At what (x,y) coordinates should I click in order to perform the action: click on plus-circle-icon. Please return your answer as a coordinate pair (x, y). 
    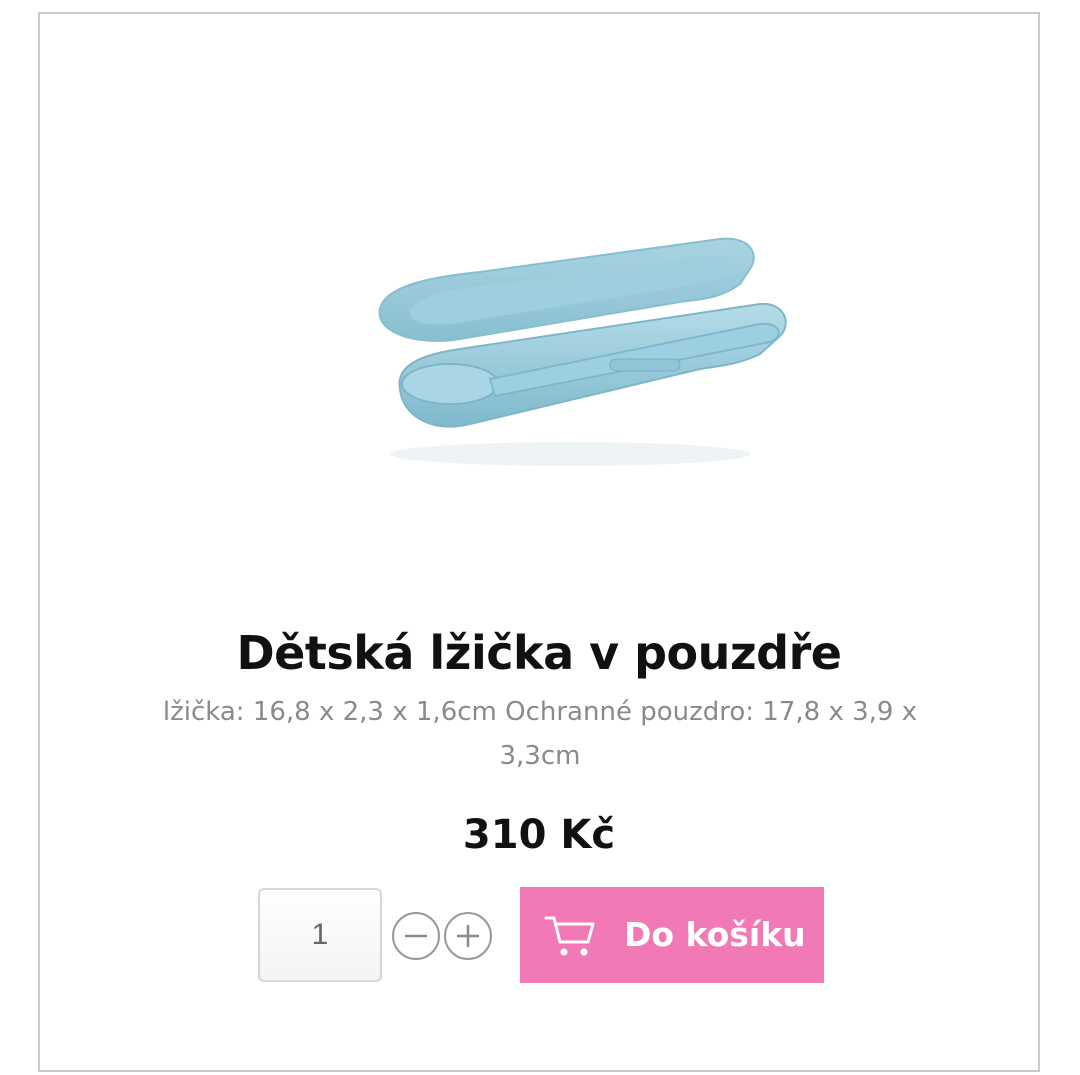
    Looking at the image, I should click on (468, 936).